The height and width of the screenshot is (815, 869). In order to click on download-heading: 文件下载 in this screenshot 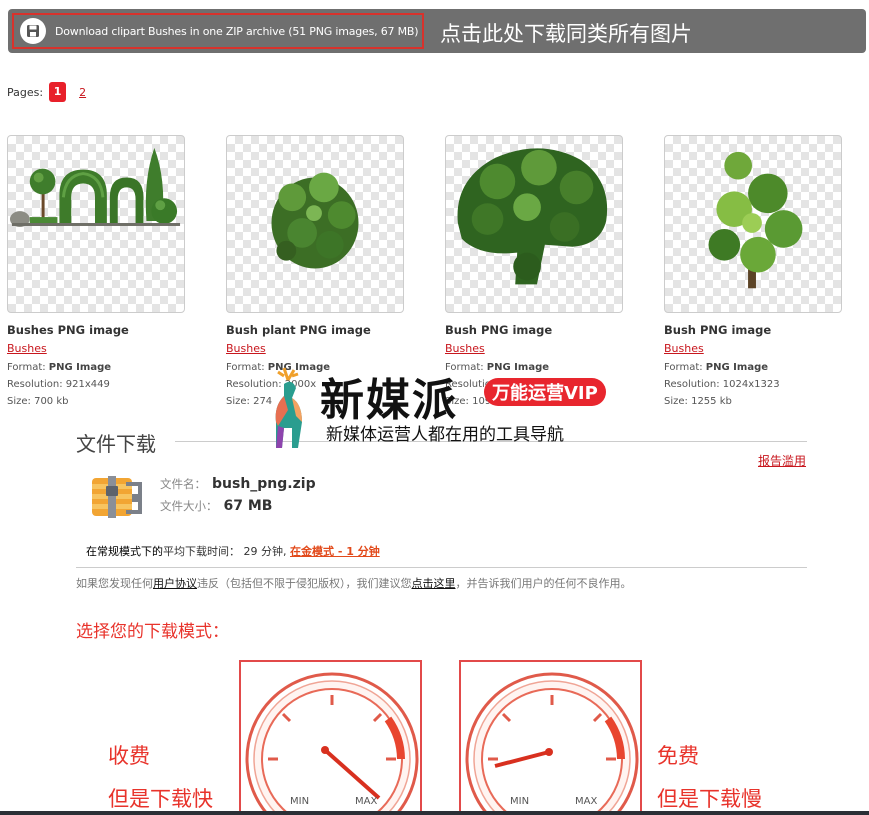, I will do `click(116, 444)`.